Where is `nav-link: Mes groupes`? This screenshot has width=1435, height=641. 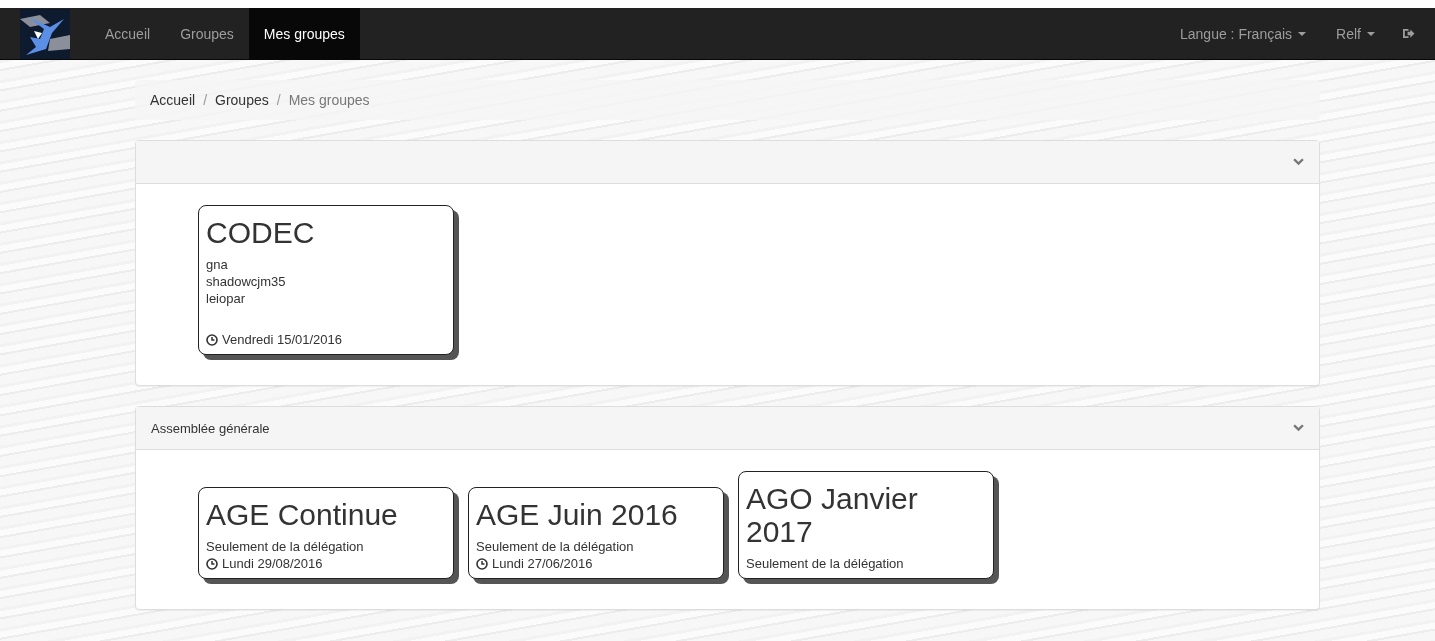 nav-link: Mes groupes is located at coordinates (304, 33).